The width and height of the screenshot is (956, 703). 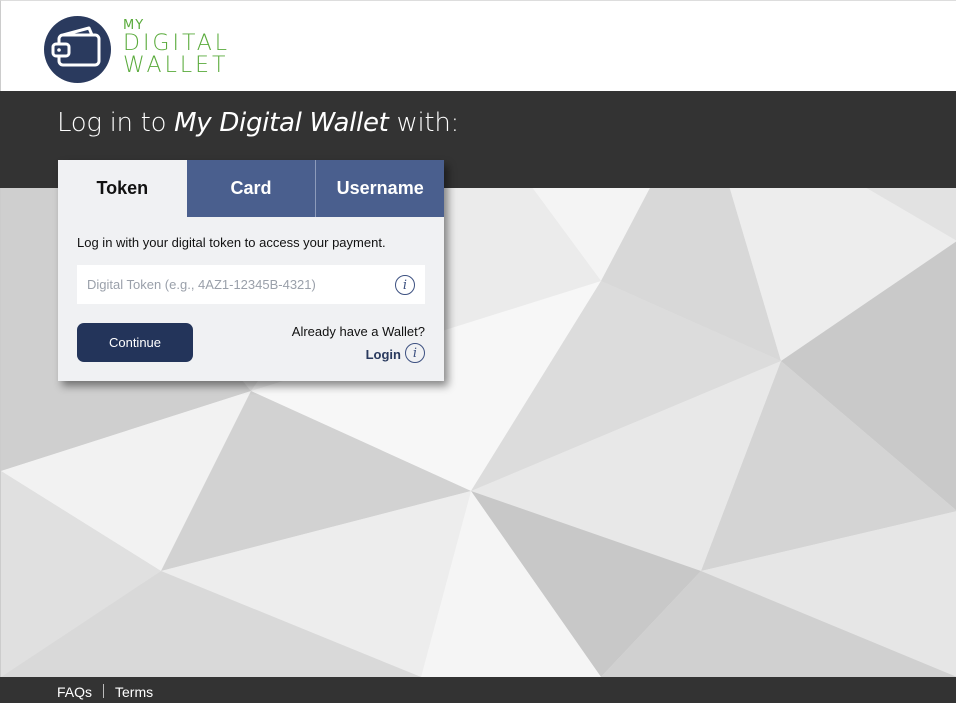 What do you see at coordinates (478, 690) in the screenshot?
I see `footer: FAQs Terms` at bounding box center [478, 690].